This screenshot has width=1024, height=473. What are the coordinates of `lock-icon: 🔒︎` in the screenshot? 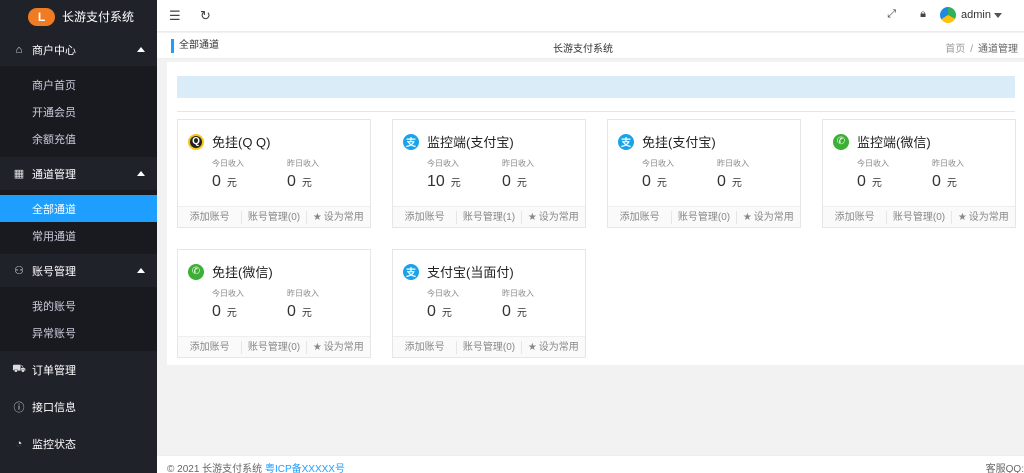 It's located at (923, 14).